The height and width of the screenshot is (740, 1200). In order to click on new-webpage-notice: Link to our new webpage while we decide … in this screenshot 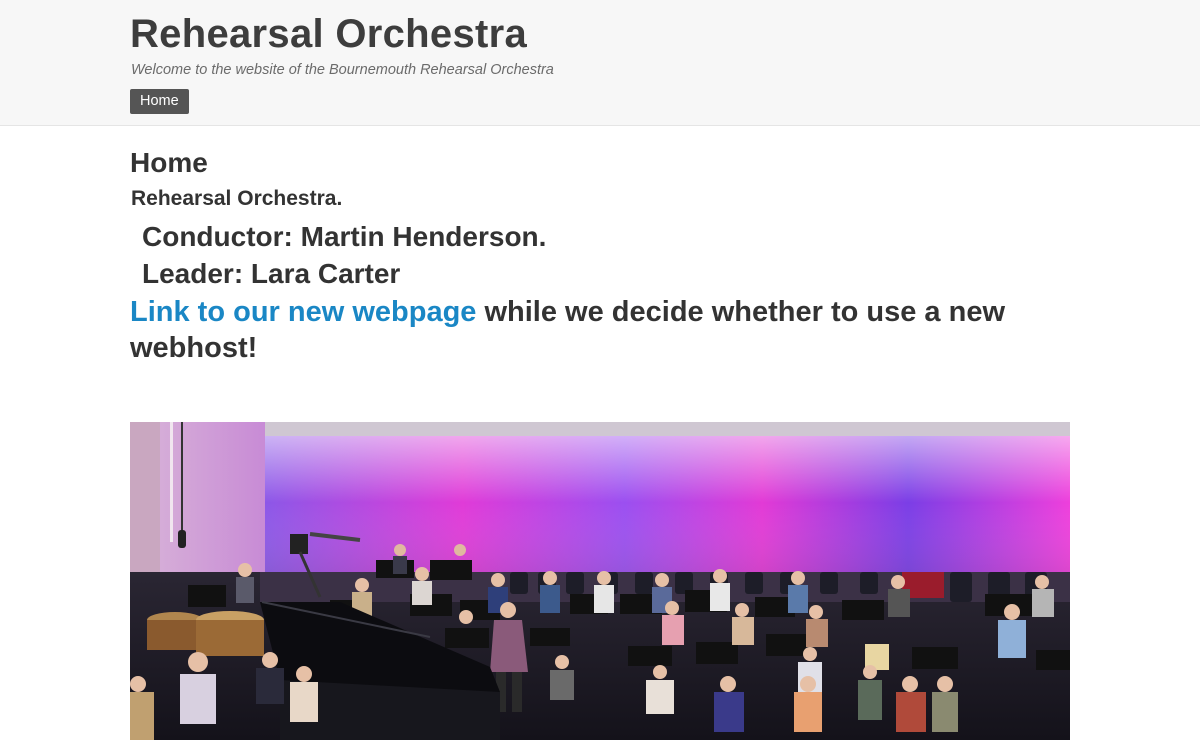, I will do `click(600, 330)`.